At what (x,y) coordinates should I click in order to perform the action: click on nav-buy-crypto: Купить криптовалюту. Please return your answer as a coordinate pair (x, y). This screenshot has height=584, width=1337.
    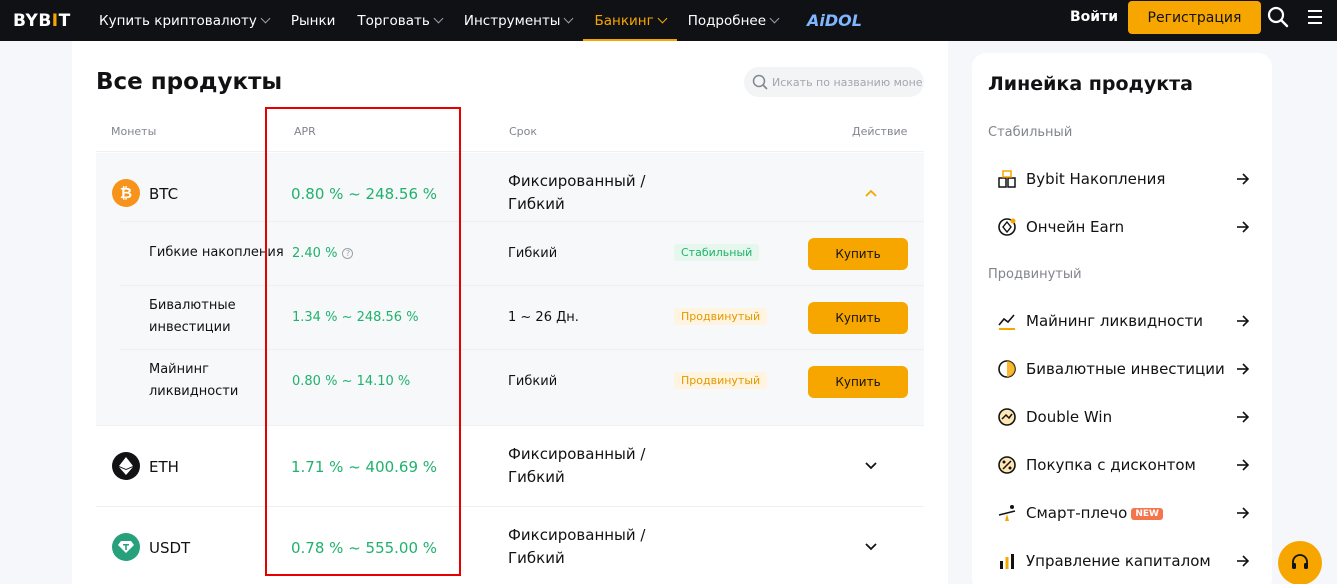
    Looking at the image, I should click on (184, 20).